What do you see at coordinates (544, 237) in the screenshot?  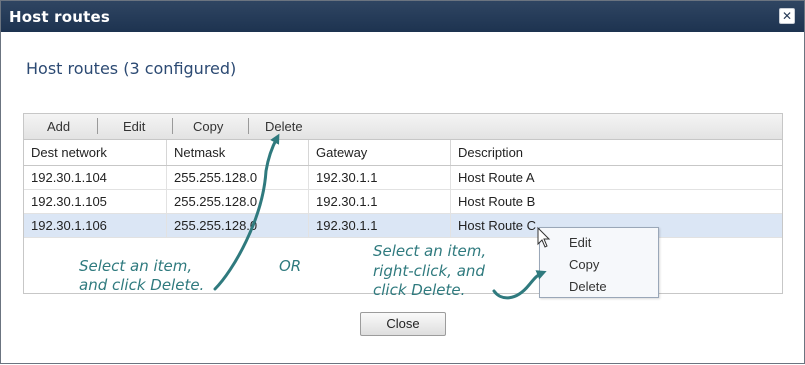 I see `mouse-pointer-icon` at bounding box center [544, 237].